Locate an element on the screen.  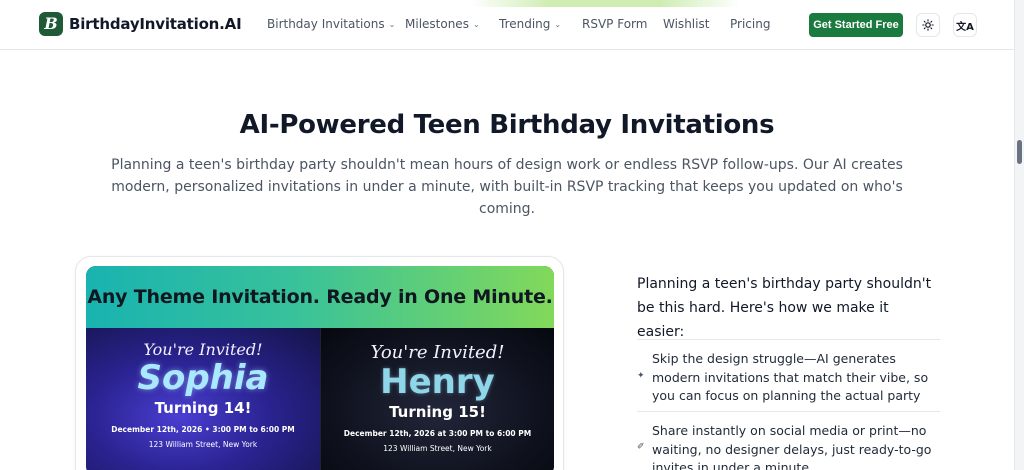
send-icon: ✐ is located at coordinates (641, 447).